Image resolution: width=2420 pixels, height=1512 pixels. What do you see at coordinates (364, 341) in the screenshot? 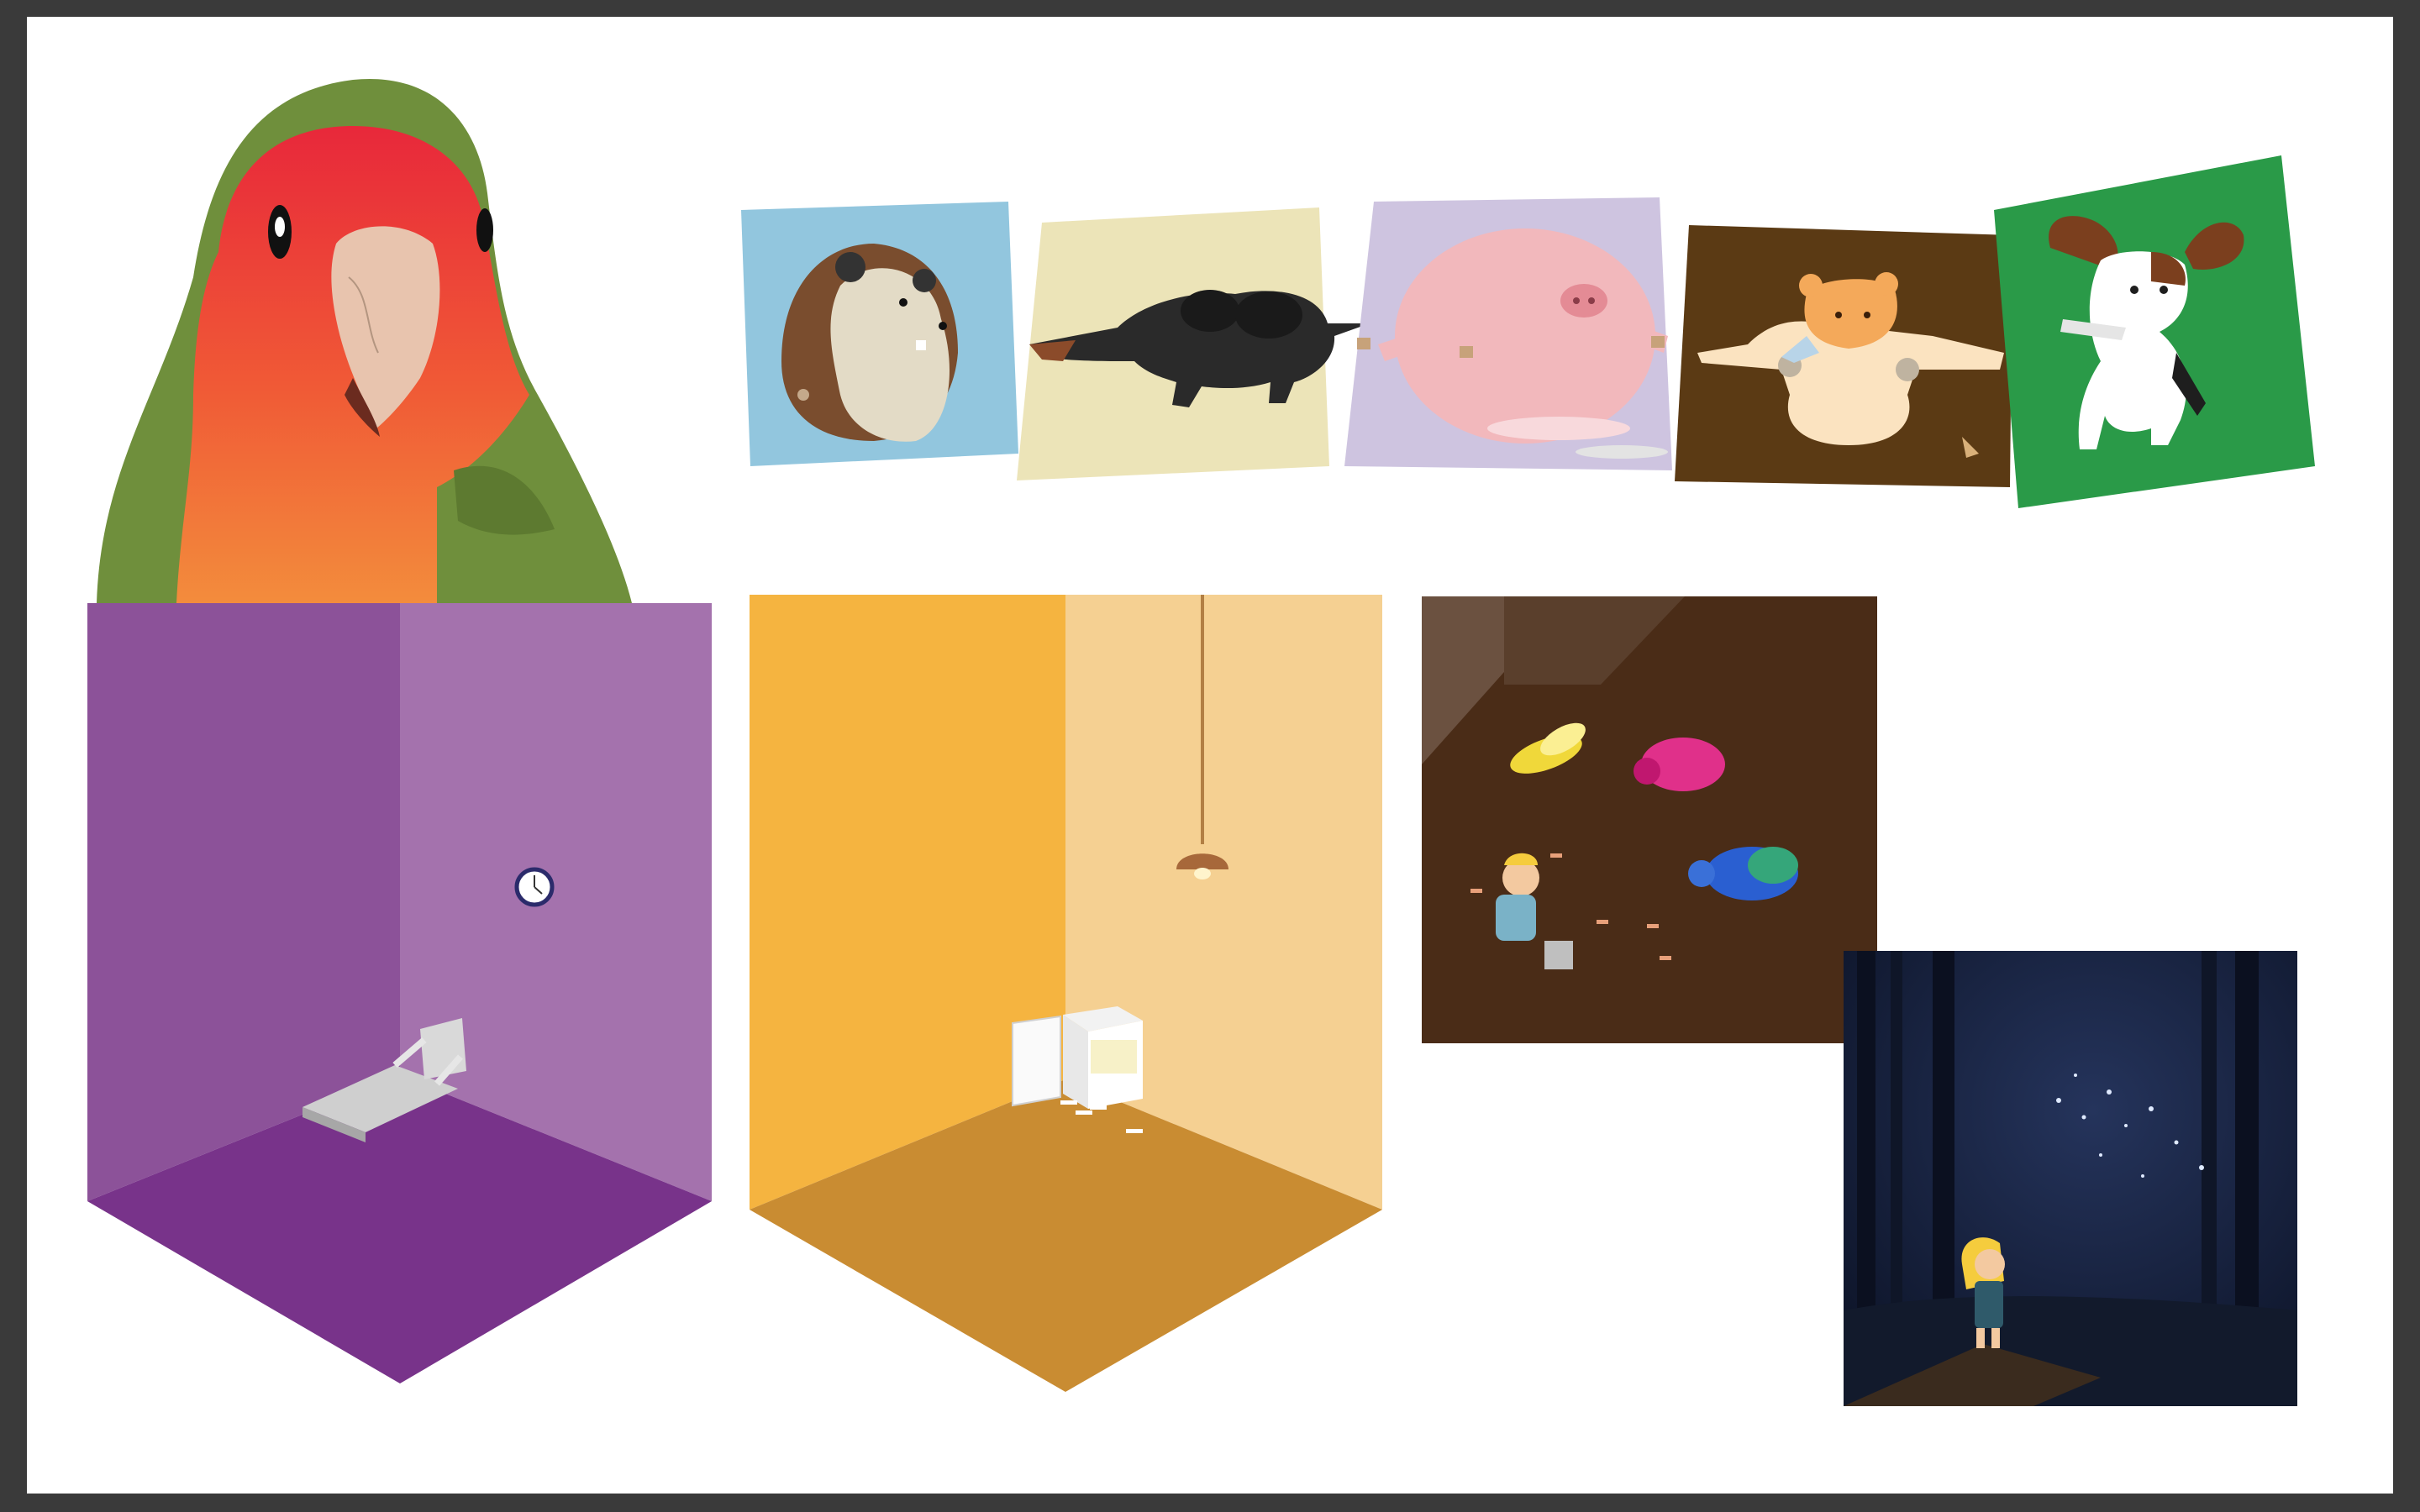
I see `lovebird-parrot-icon` at bounding box center [364, 341].